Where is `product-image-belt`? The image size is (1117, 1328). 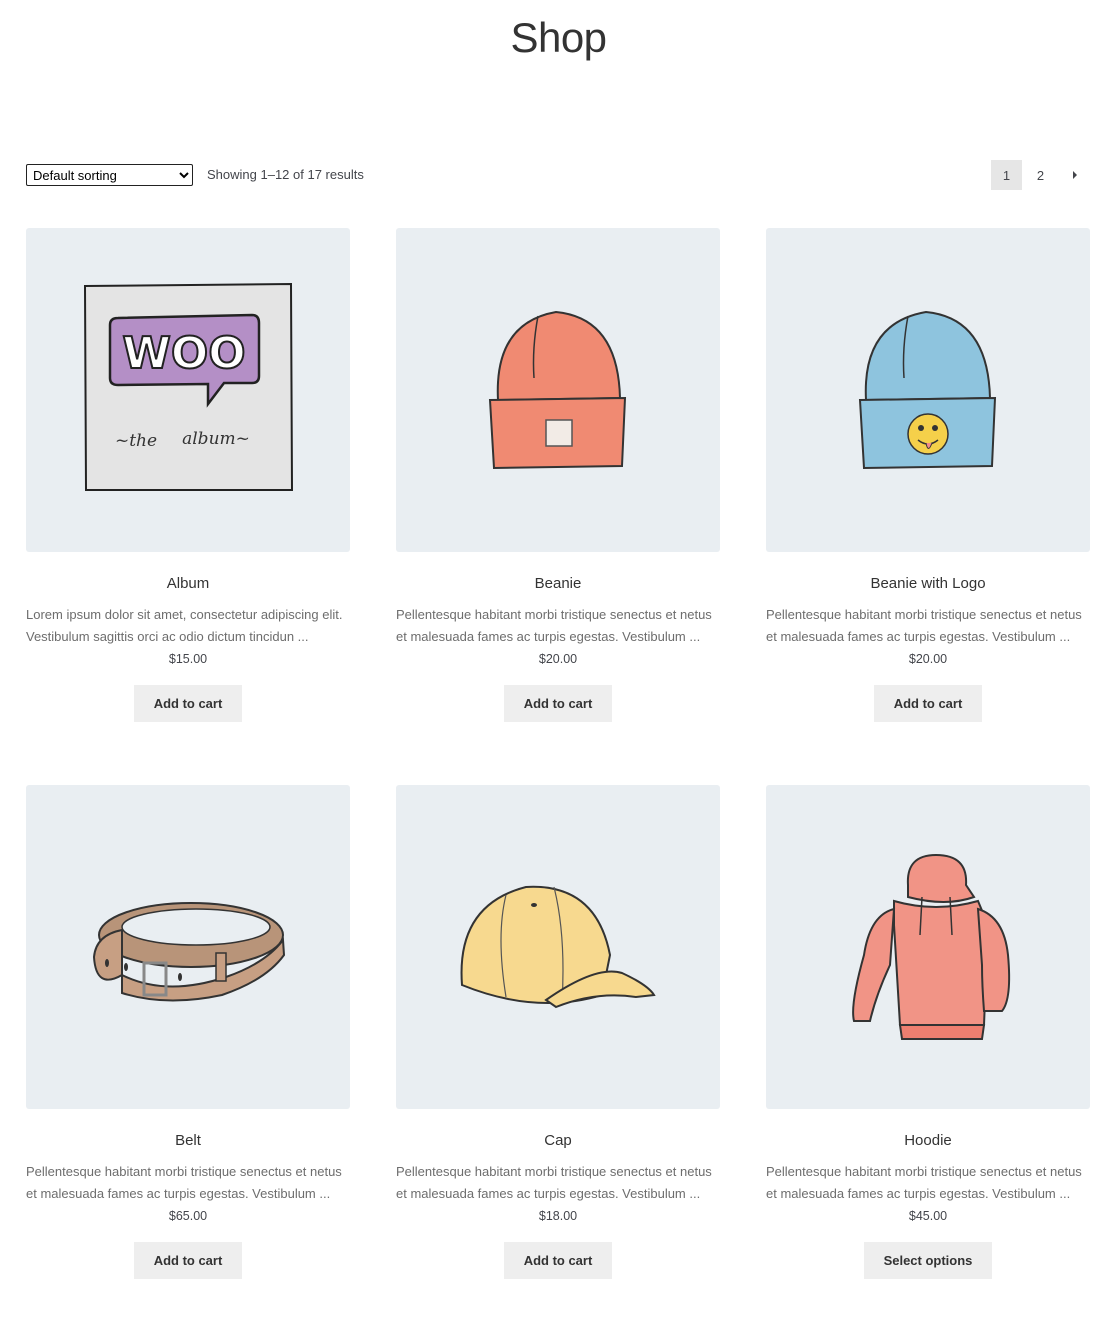 product-image-belt is located at coordinates (188, 947).